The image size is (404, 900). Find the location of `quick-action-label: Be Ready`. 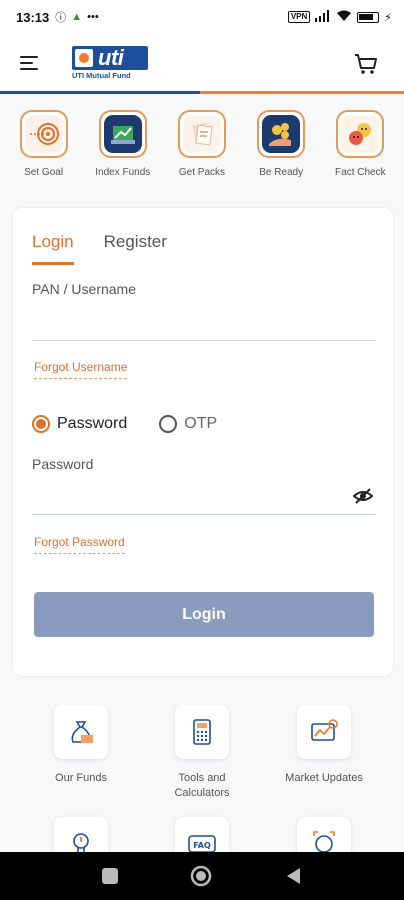

quick-action-label: Be Ready is located at coordinates (281, 172).